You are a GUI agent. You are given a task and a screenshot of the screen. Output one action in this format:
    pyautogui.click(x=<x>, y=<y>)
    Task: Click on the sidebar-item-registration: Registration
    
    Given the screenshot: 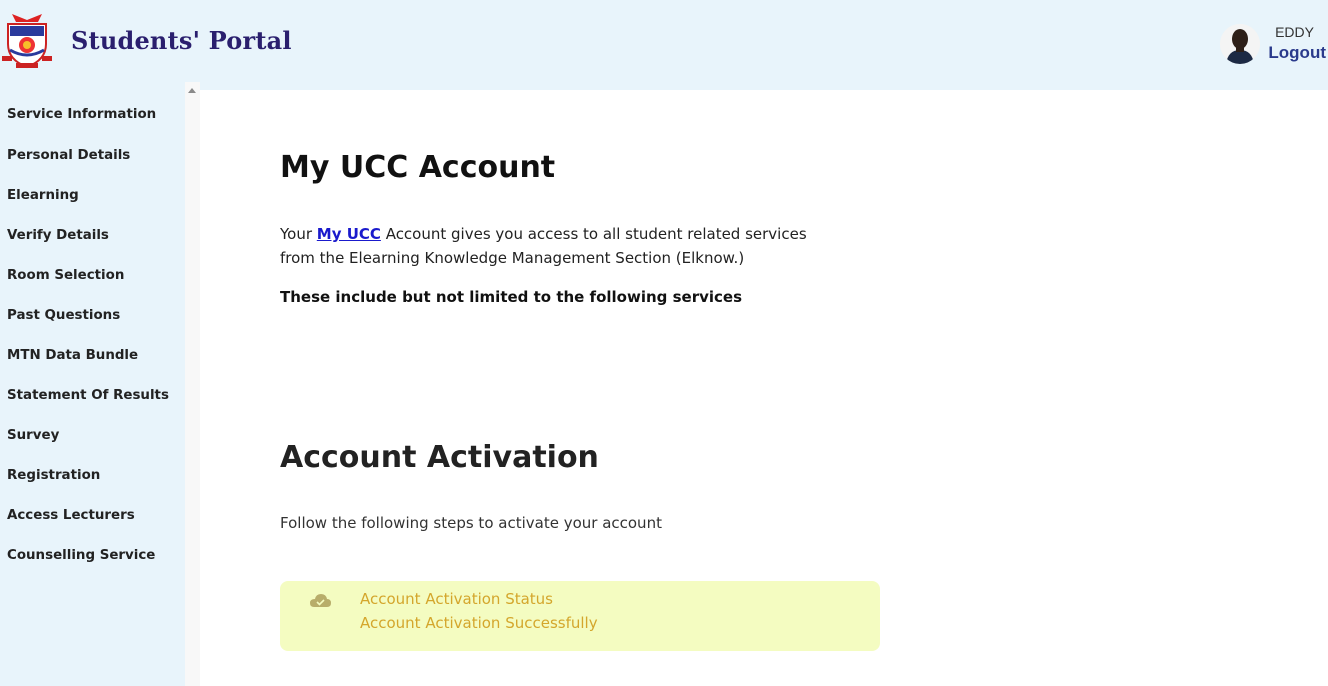 What is the action you would take?
    pyautogui.click(x=53, y=475)
    